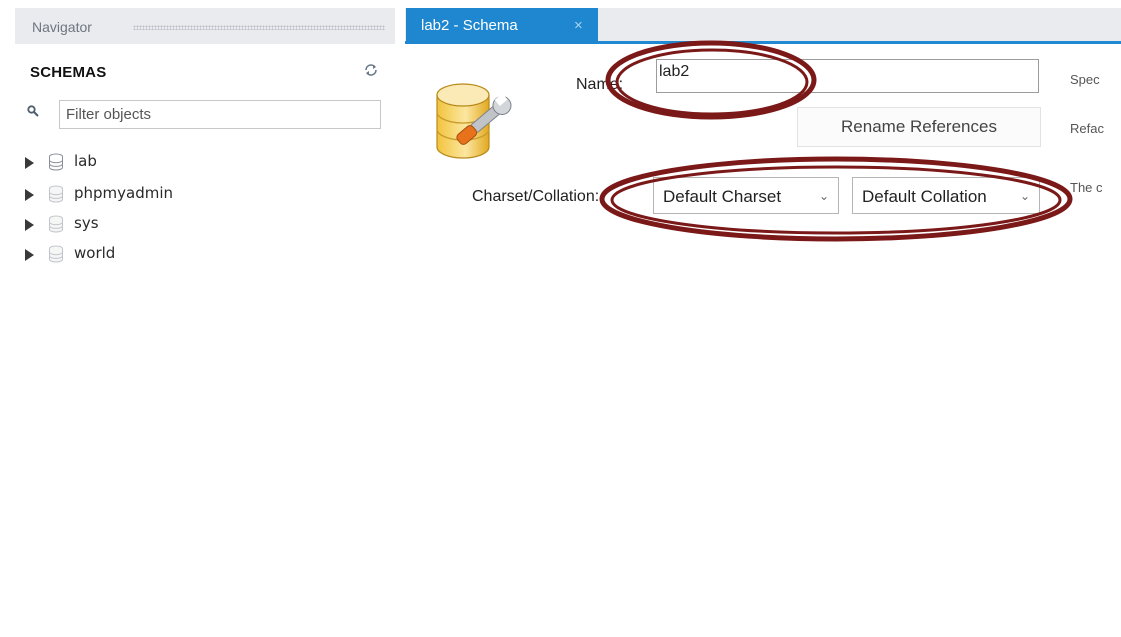  What do you see at coordinates (371, 70) in the screenshot?
I see `refresh-icon` at bounding box center [371, 70].